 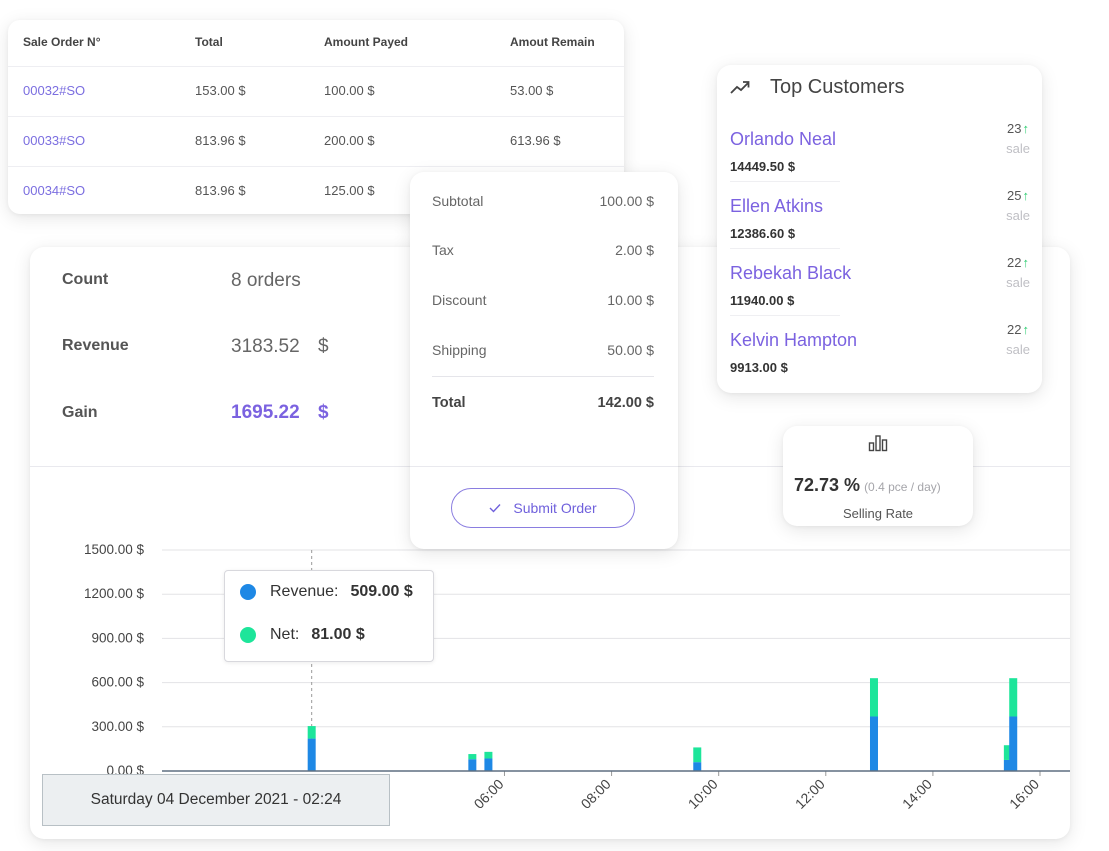 What do you see at coordinates (285, 634) in the screenshot?
I see `tooltip-net-label: Net:` at bounding box center [285, 634].